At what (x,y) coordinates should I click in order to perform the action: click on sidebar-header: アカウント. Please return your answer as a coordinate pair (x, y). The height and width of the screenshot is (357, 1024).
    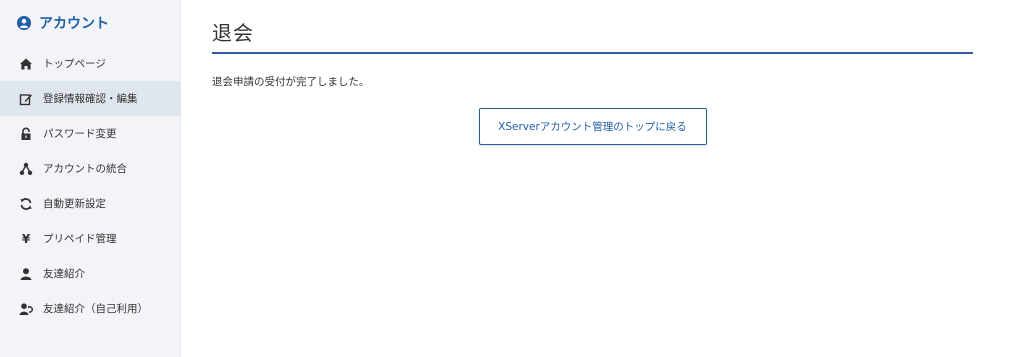
    Looking at the image, I should click on (90, 23).